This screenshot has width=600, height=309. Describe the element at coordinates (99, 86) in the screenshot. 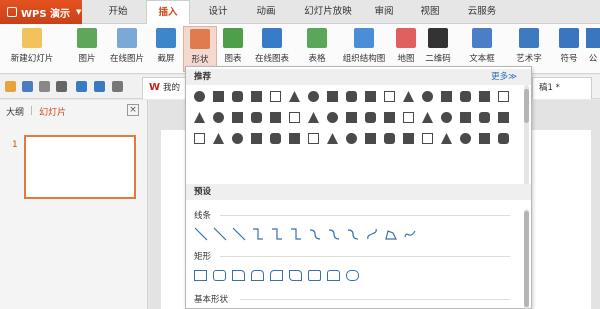

I see `redo-icon` at that location.